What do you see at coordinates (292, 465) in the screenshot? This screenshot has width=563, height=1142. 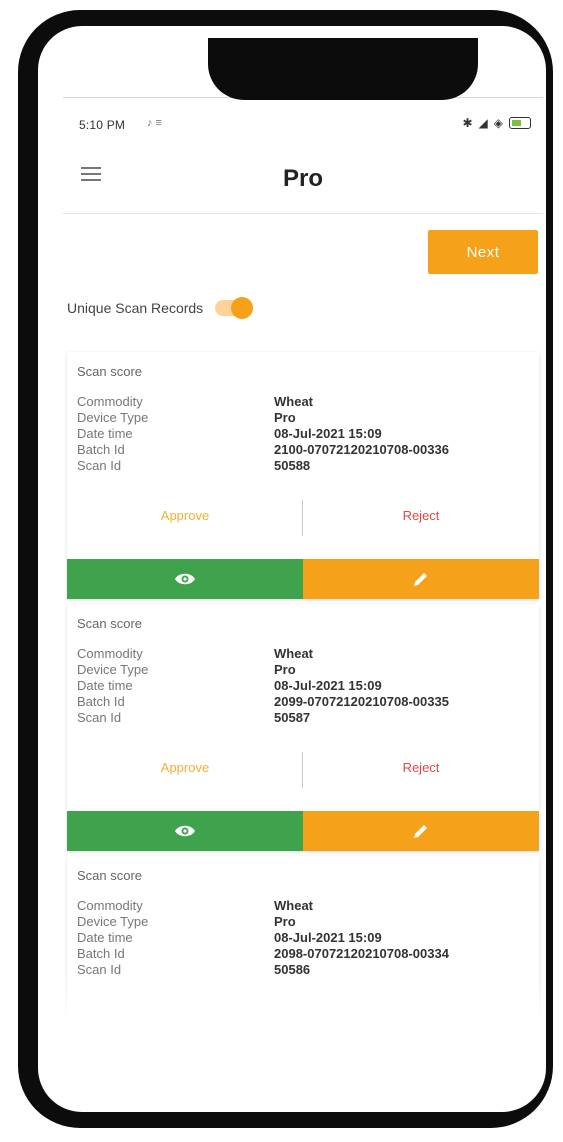 I see `scan-id-value: 50588` at bounding box center [292, 465].